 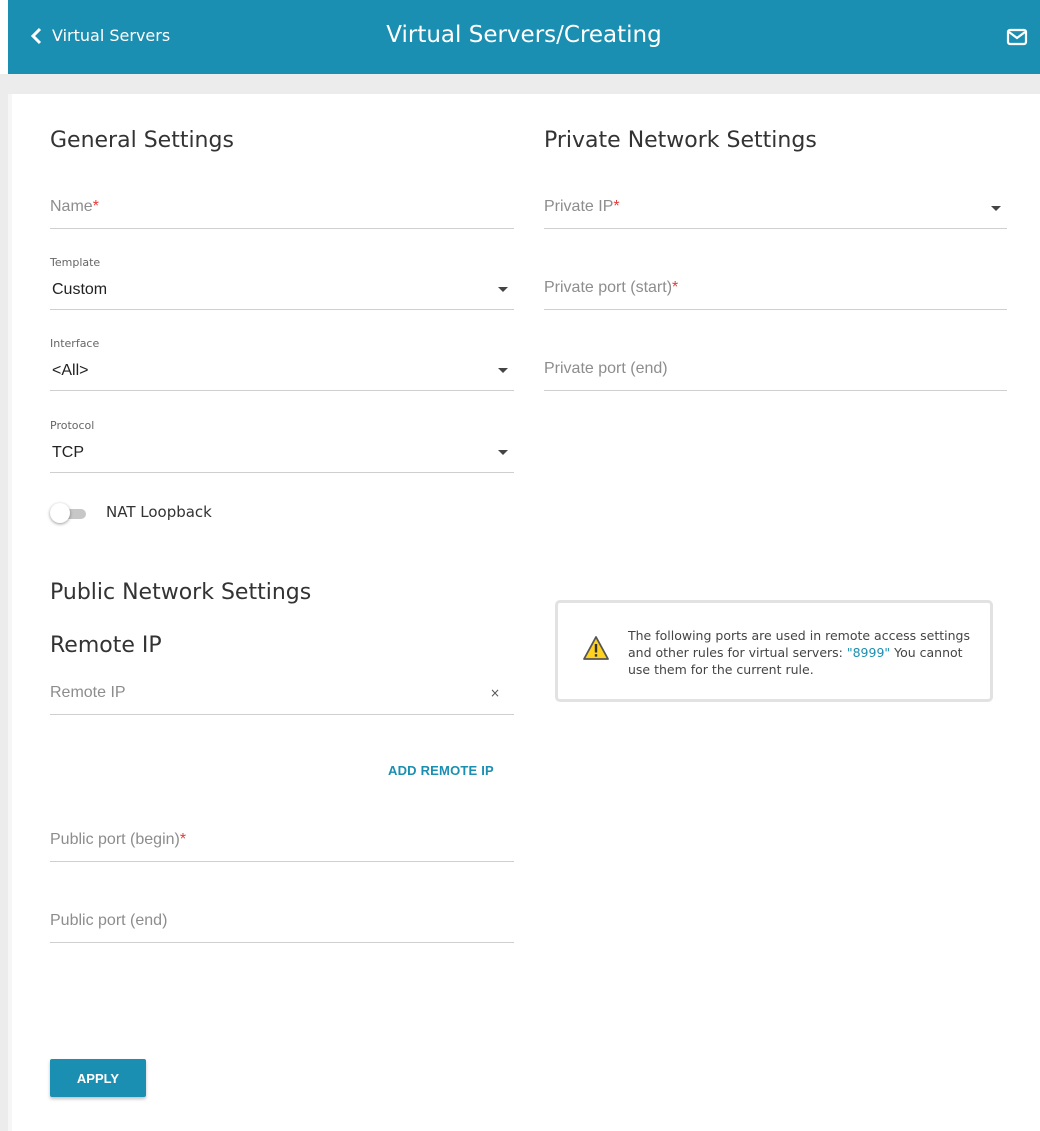 What do you see at coordinates (775, 370) in the screenshot?
I see `private-port-end-field: Private port (end)` at bounding box center [775, 370].